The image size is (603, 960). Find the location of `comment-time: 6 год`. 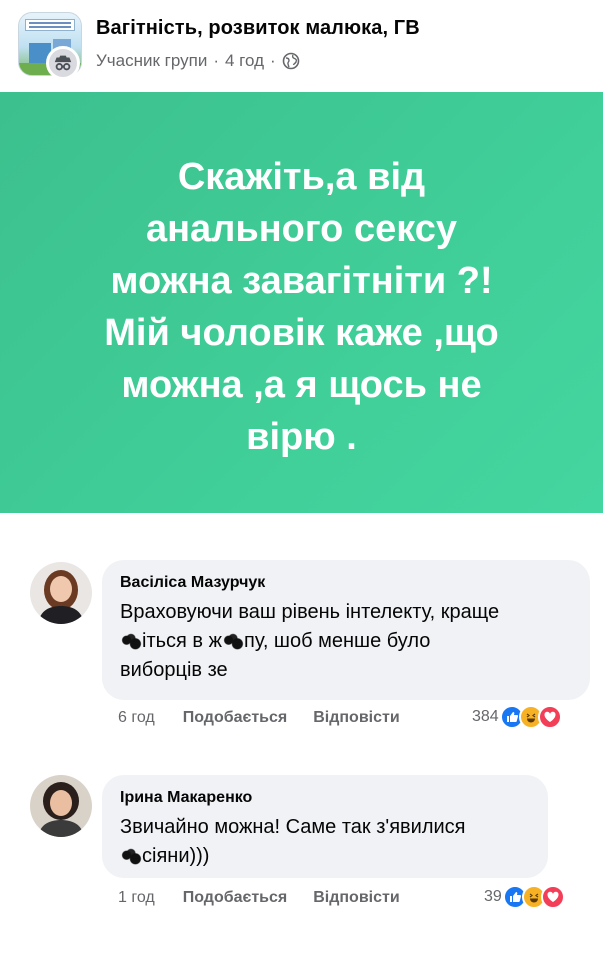

comment-time: 6 год is located at coordinates (136, 718).